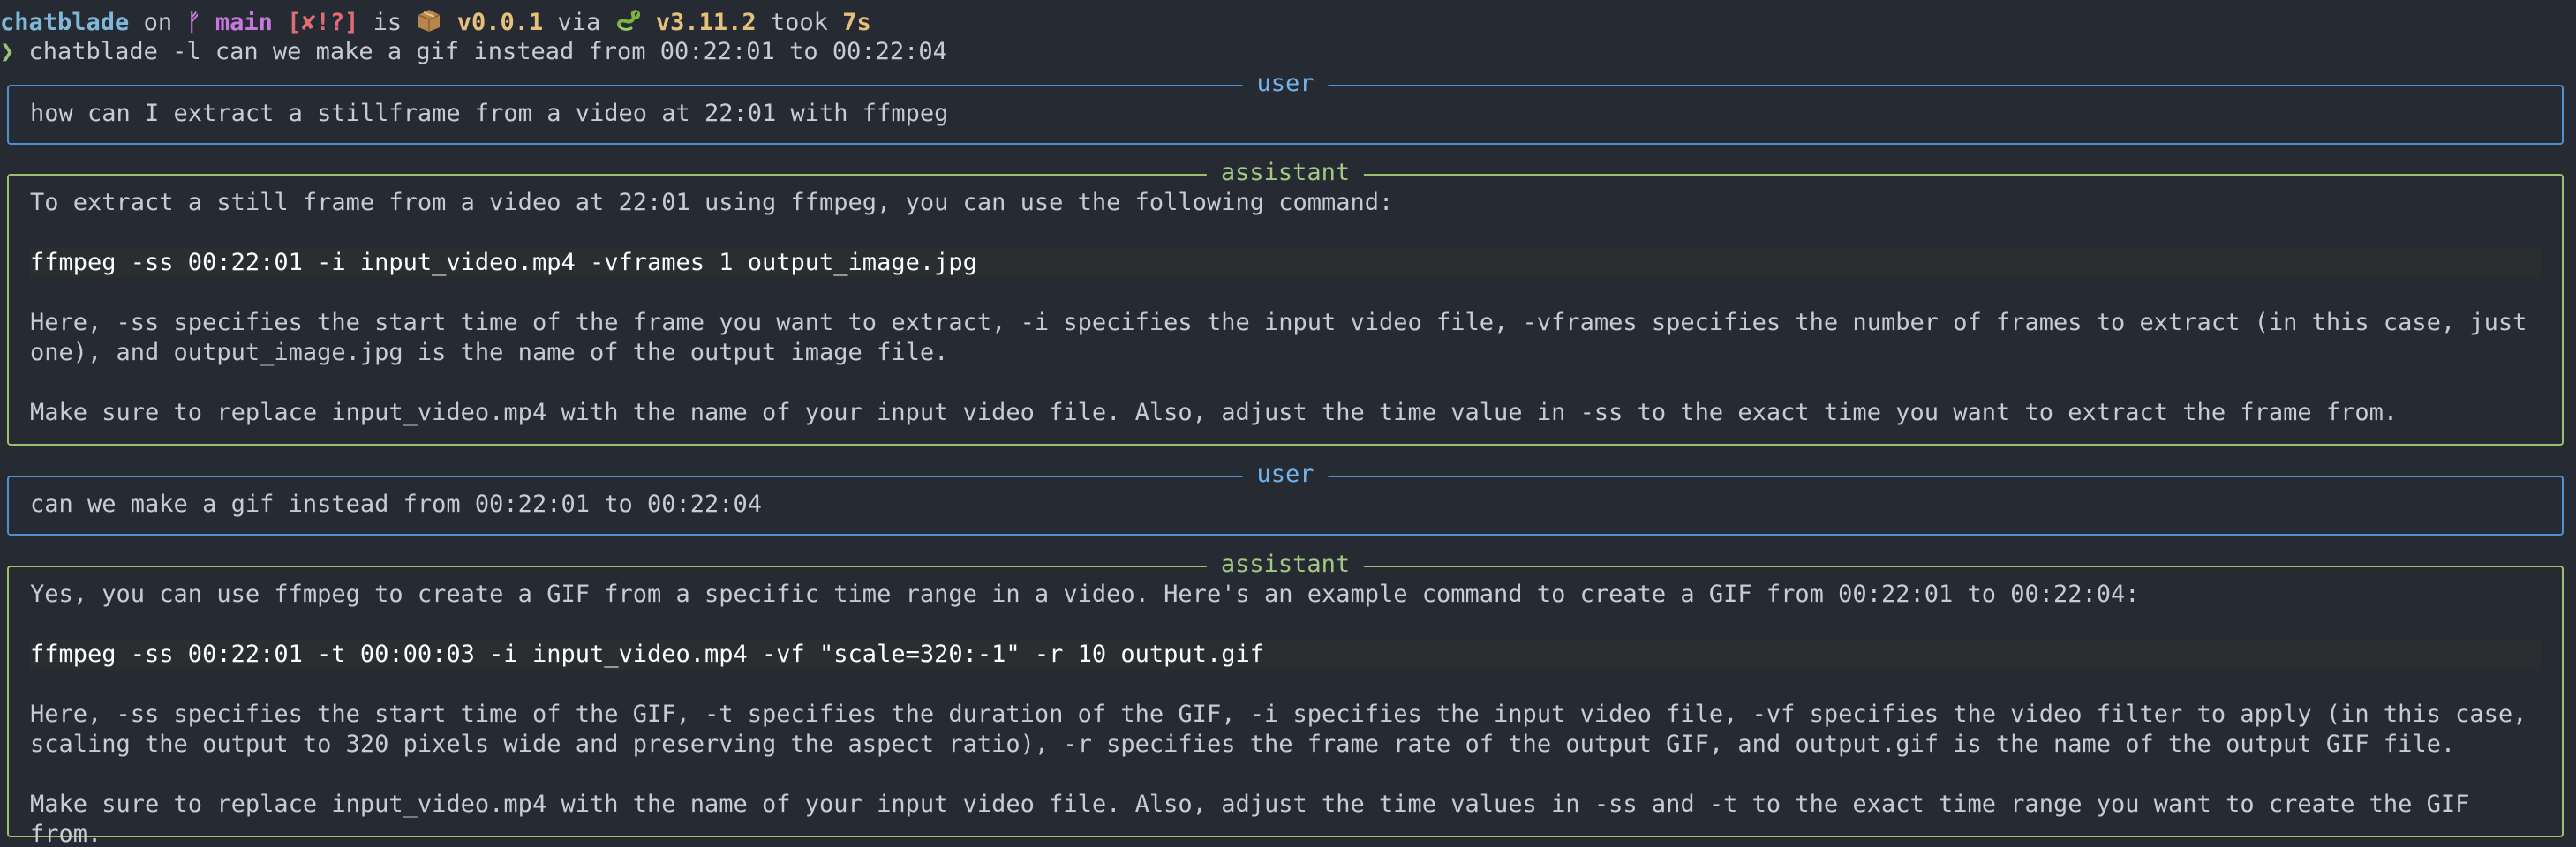  What do you see at coordinates (706, 23) in the screenshot?
I see `python-version: v3.11.2` at bounding box center [706, 23].